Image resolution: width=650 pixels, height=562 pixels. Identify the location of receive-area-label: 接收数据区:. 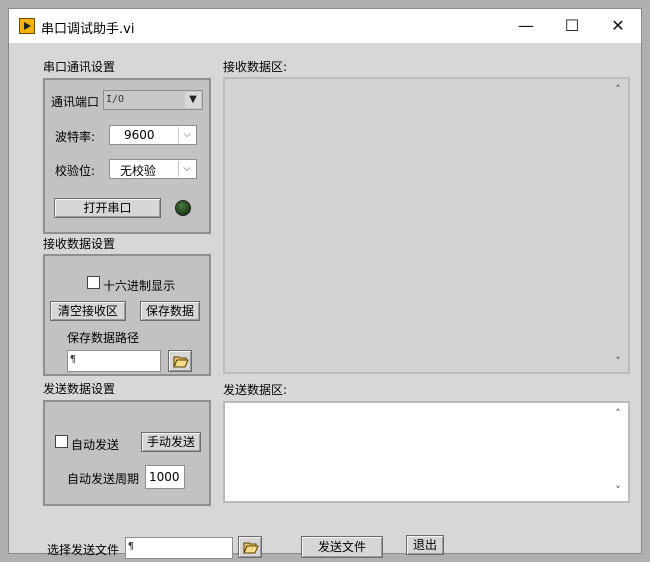
(255, 67).